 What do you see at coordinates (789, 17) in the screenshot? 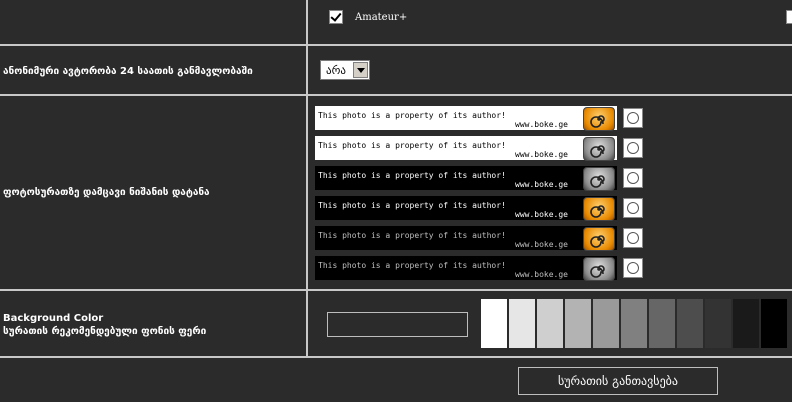
I see `extra-checkbox` at bounding box center [789, 17].